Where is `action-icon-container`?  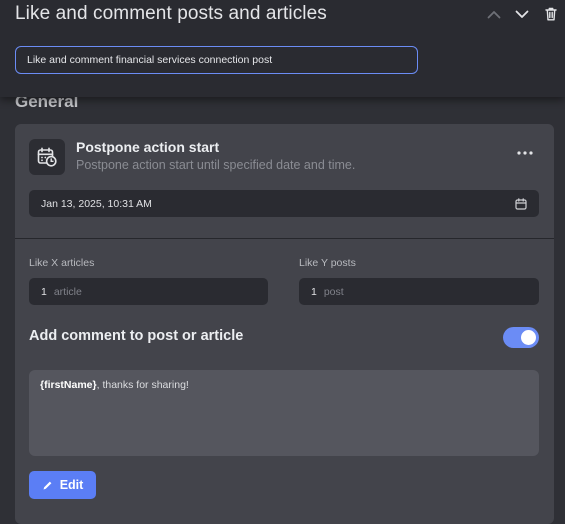 action-icon-container is located at coordinates (47, 157).